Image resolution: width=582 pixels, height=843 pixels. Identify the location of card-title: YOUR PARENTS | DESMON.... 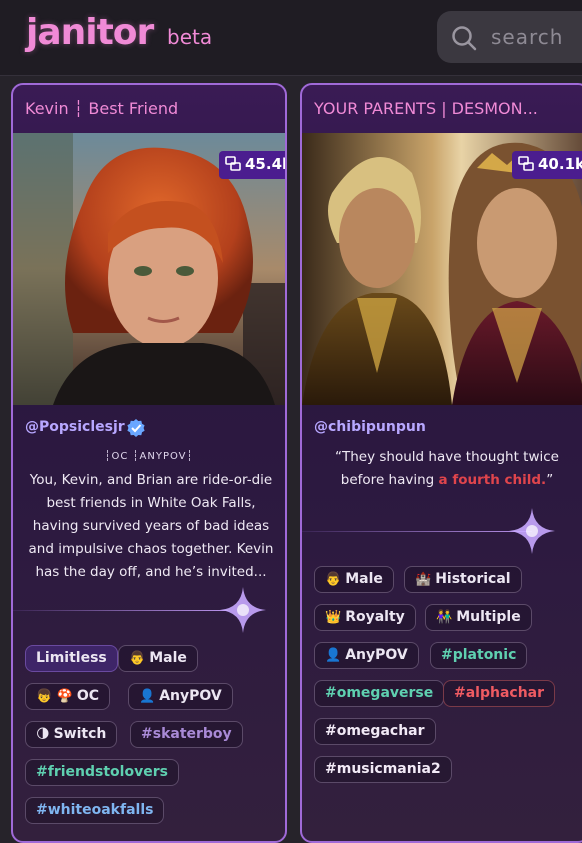
(426, 108).